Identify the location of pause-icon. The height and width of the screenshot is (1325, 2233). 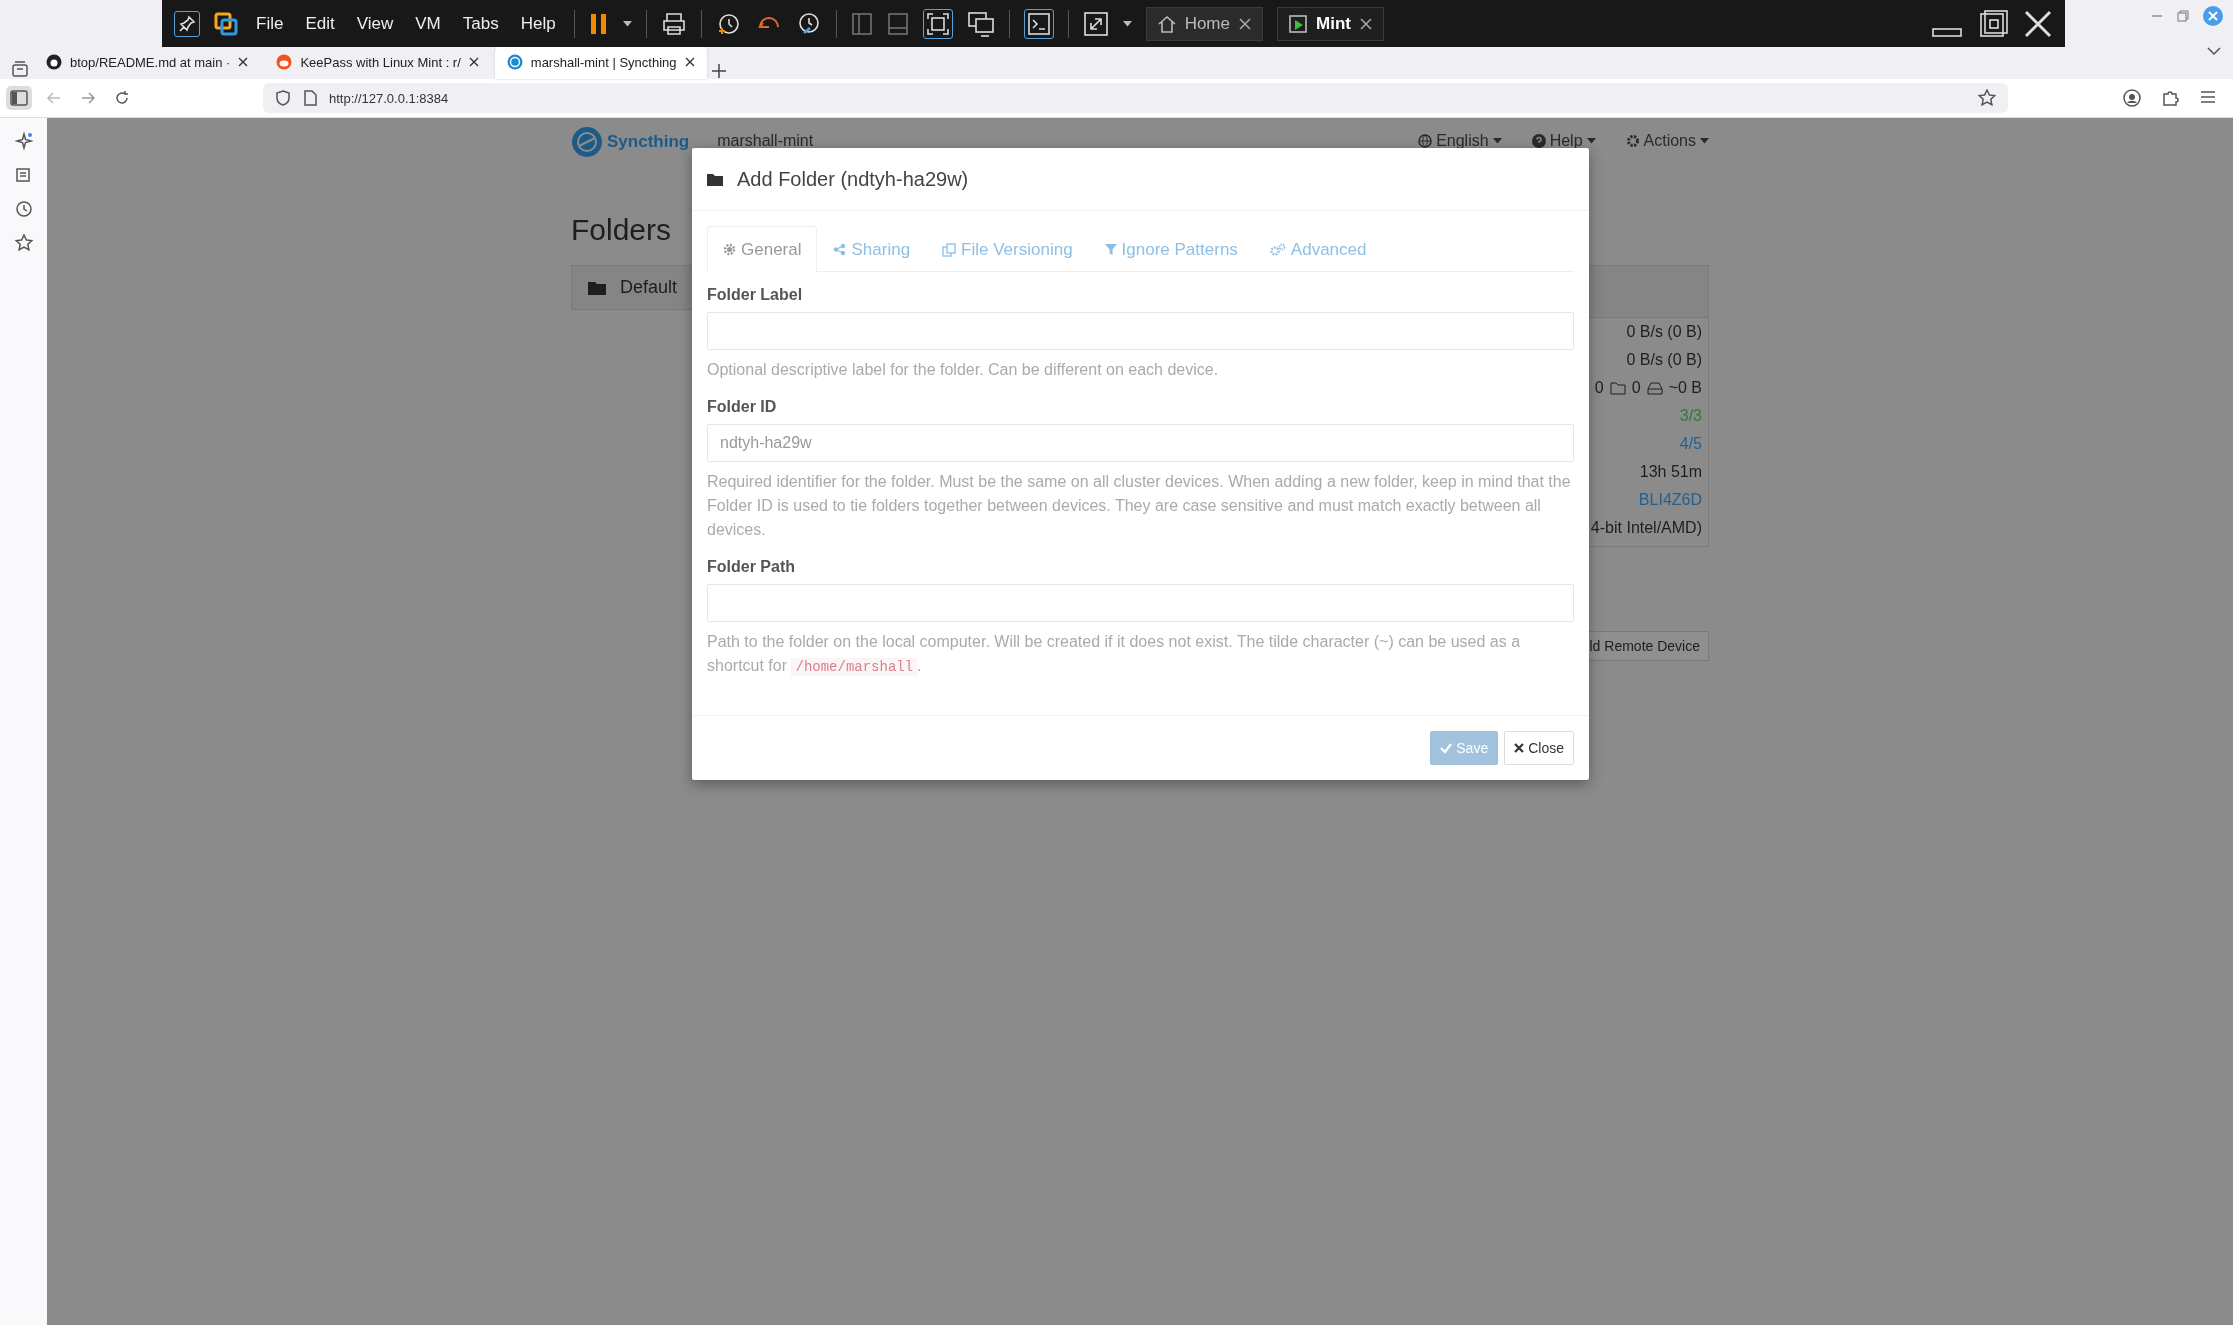
(598, 23).